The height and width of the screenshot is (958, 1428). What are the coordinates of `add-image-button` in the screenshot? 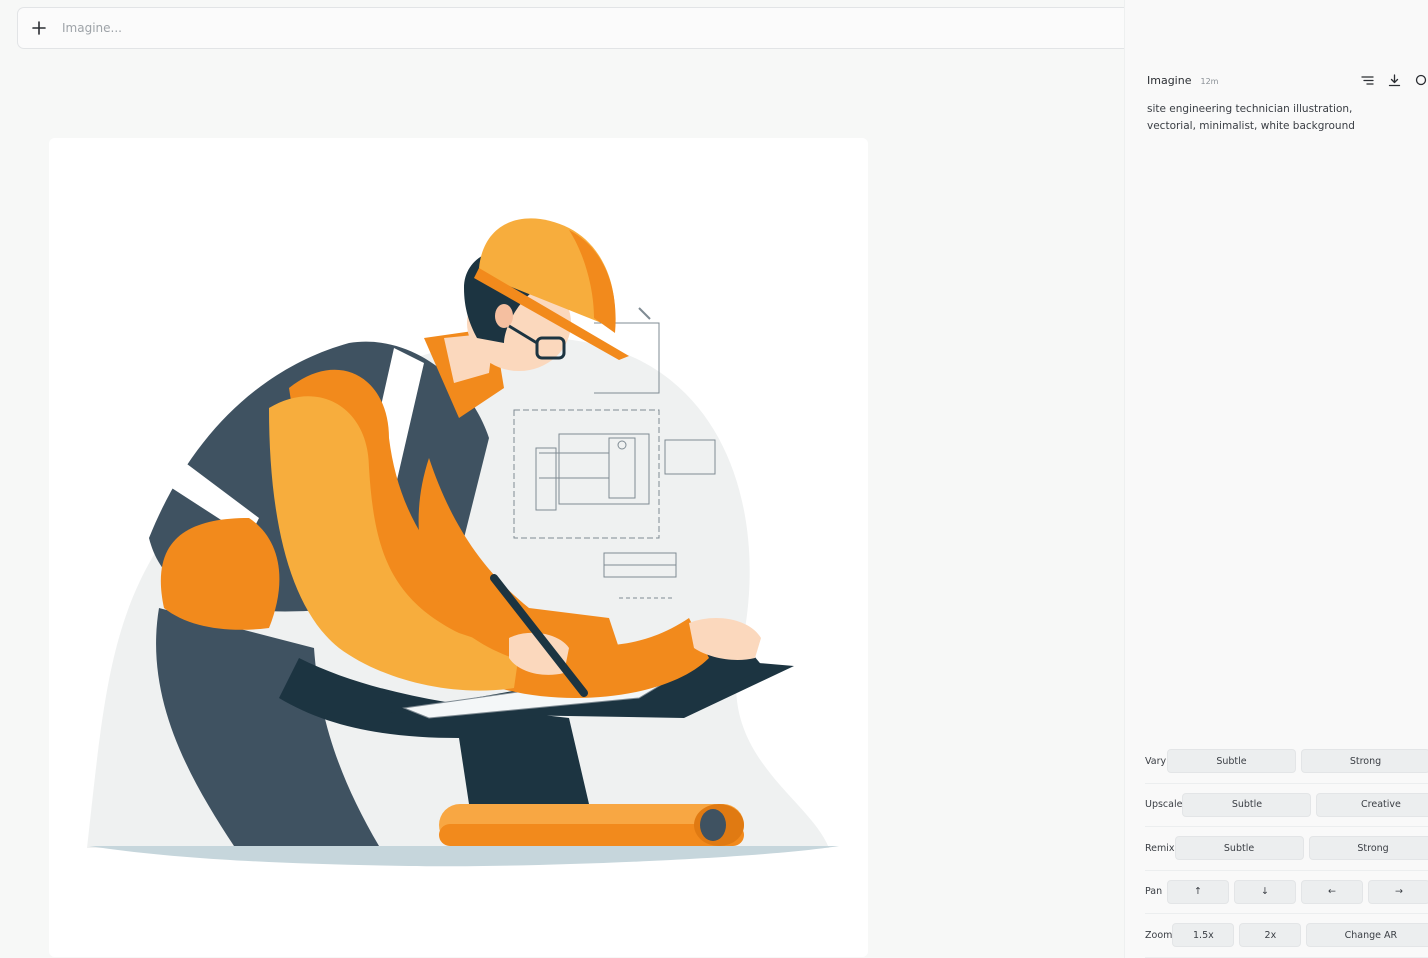 It's located at (39, 28).